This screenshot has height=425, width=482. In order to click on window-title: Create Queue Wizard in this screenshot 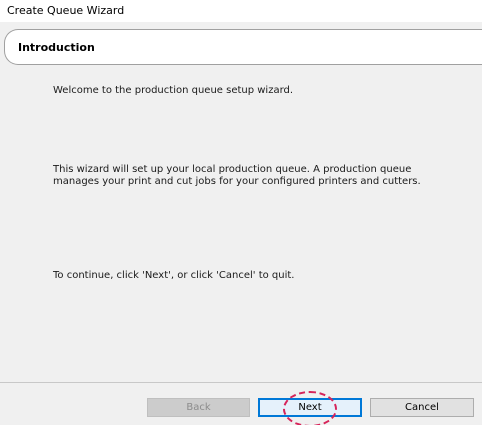, I will do `click(66, 10)`.